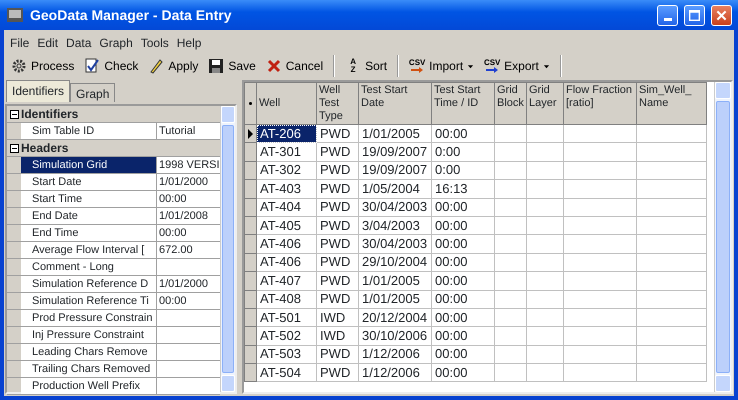 This screenshot has width=738, height=400. I want to click on minimize-button, so click(667, 15).